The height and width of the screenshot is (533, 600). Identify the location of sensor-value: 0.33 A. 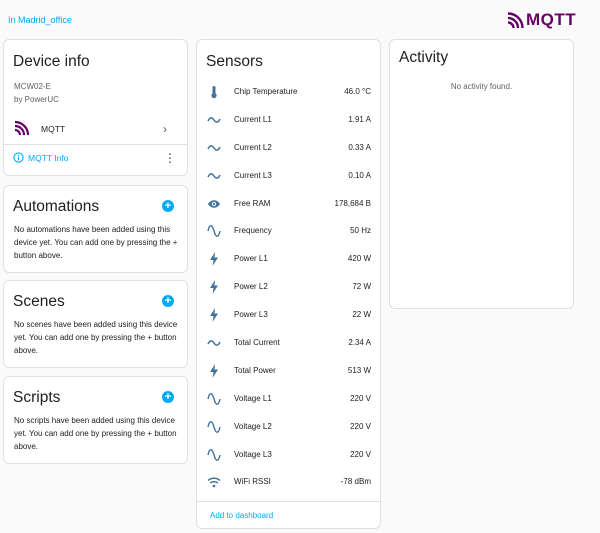
(359, 147).